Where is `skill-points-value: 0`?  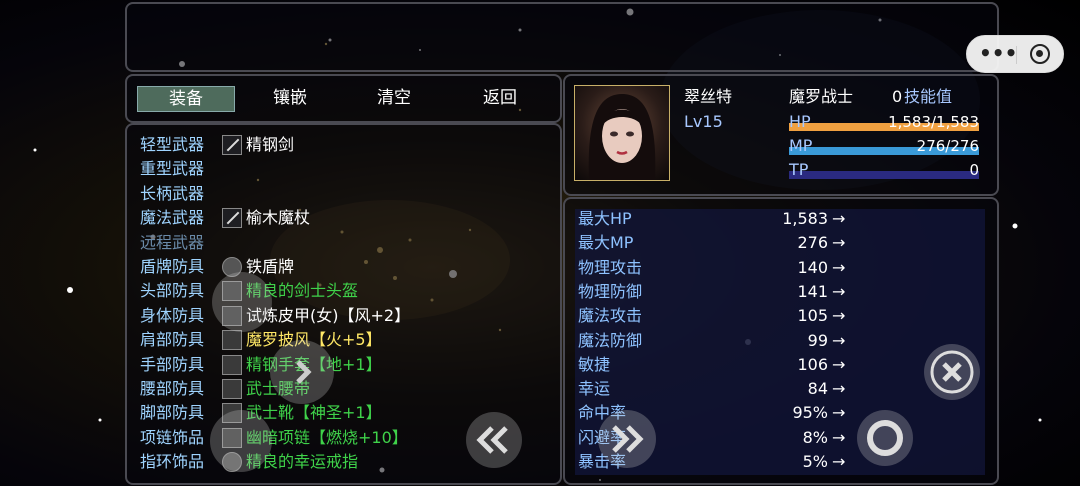
skill-points-value: 0 is located at coordinates (897, 96).